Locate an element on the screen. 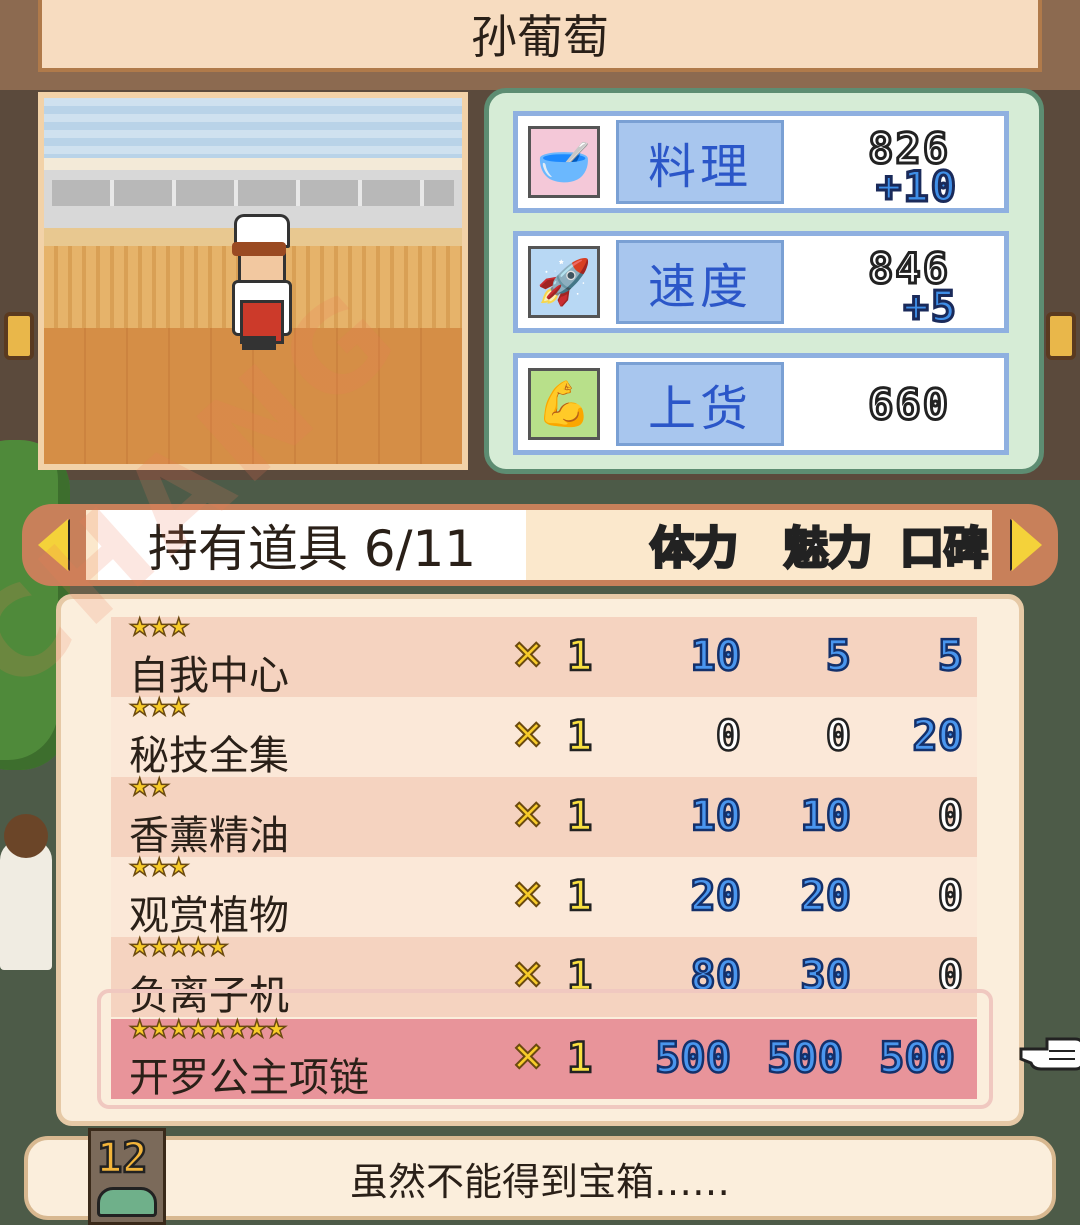  rarity-stars: ★★★★★★★★ is located at coordinates (208, 1029).